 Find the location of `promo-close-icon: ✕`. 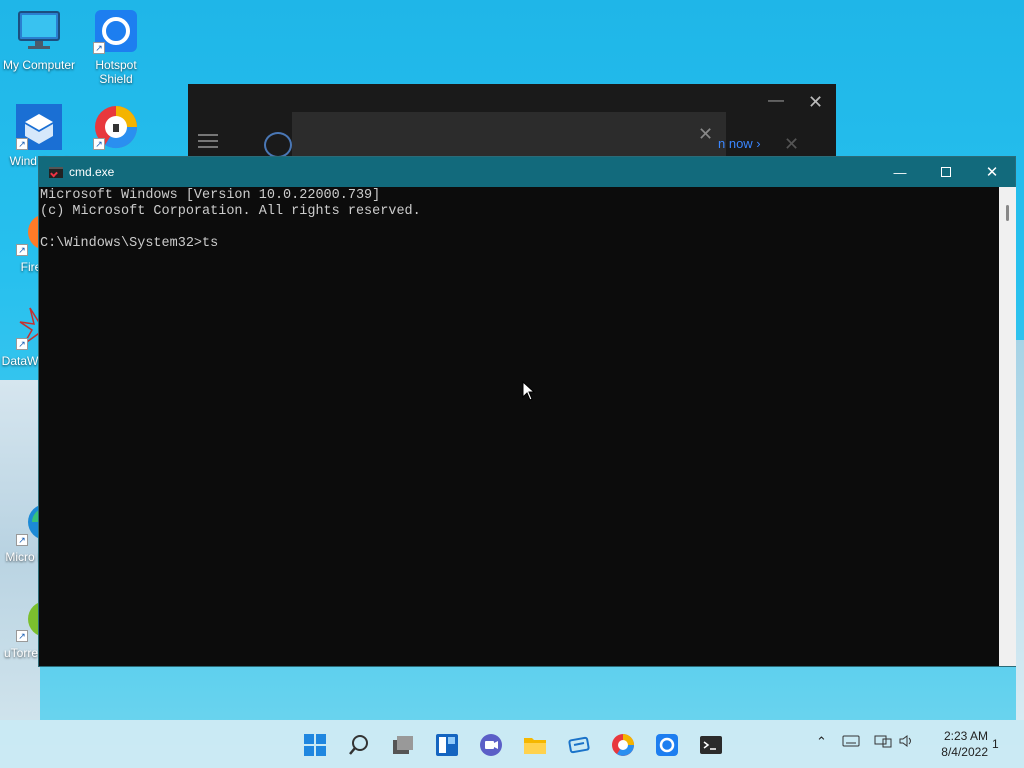

promo-close-icon: ✕ is located at coordinates (791, 144).